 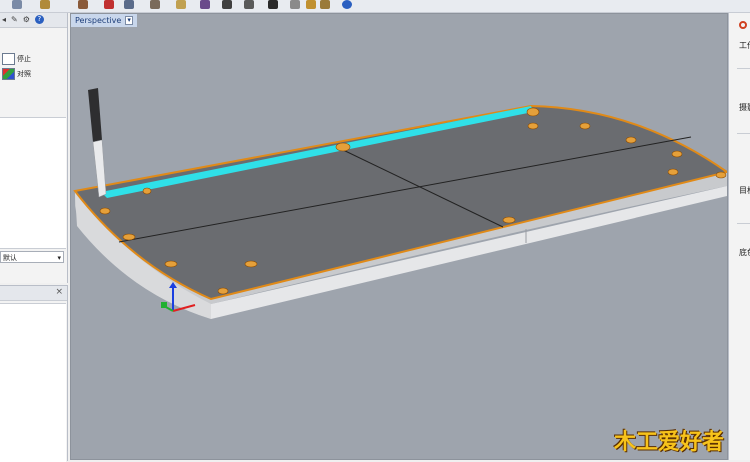 I want to click on watermark-logo: 木工爱好者, so click(x=669, y=440).